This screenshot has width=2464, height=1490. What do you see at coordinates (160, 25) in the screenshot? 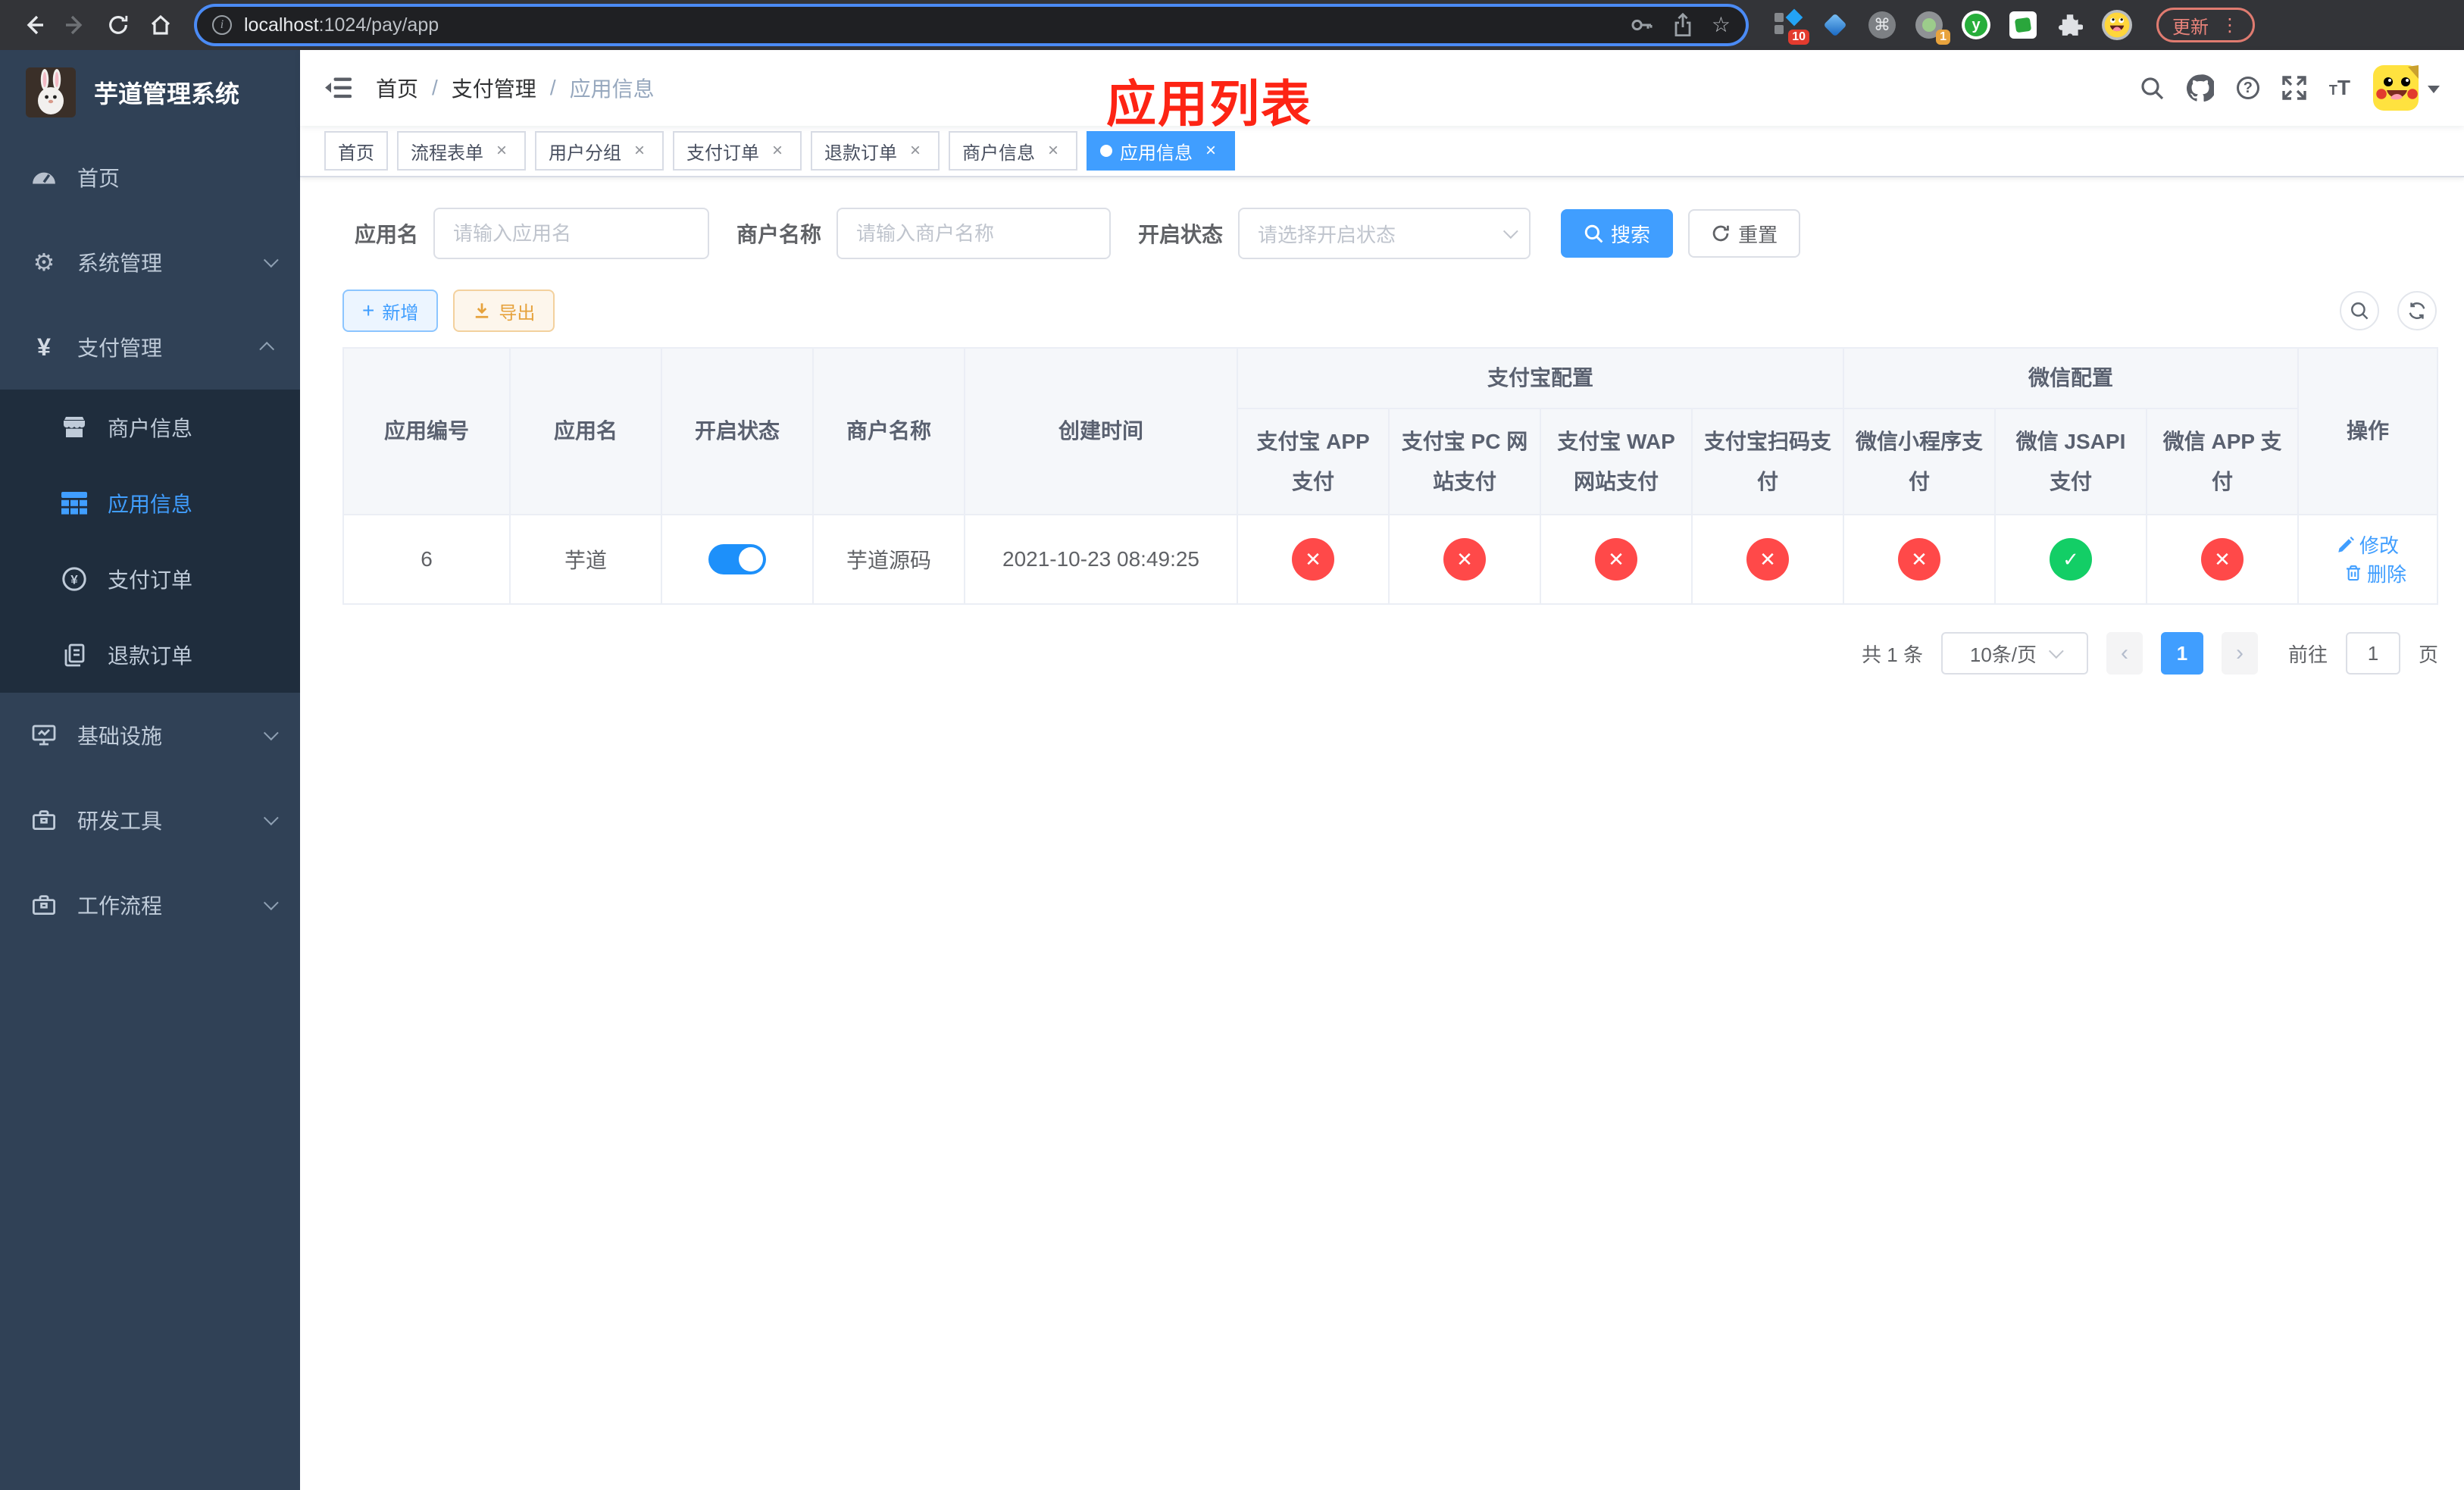
I see `browser-home-button` at bounding box center [160, 25].